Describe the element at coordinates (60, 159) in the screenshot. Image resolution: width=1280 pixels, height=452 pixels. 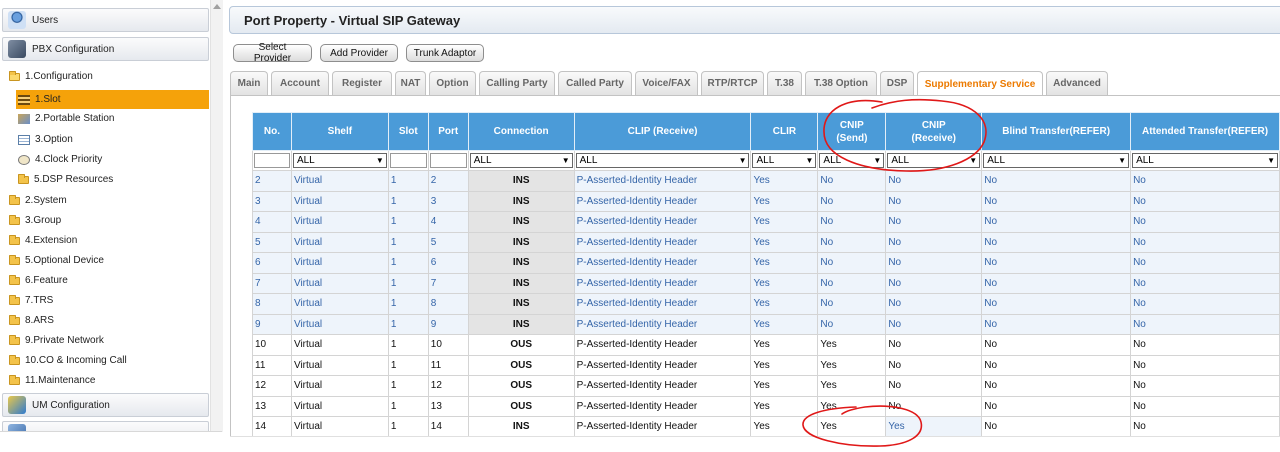
I see `tree-item-clock-priority: 4.Clock Priority` at that location.